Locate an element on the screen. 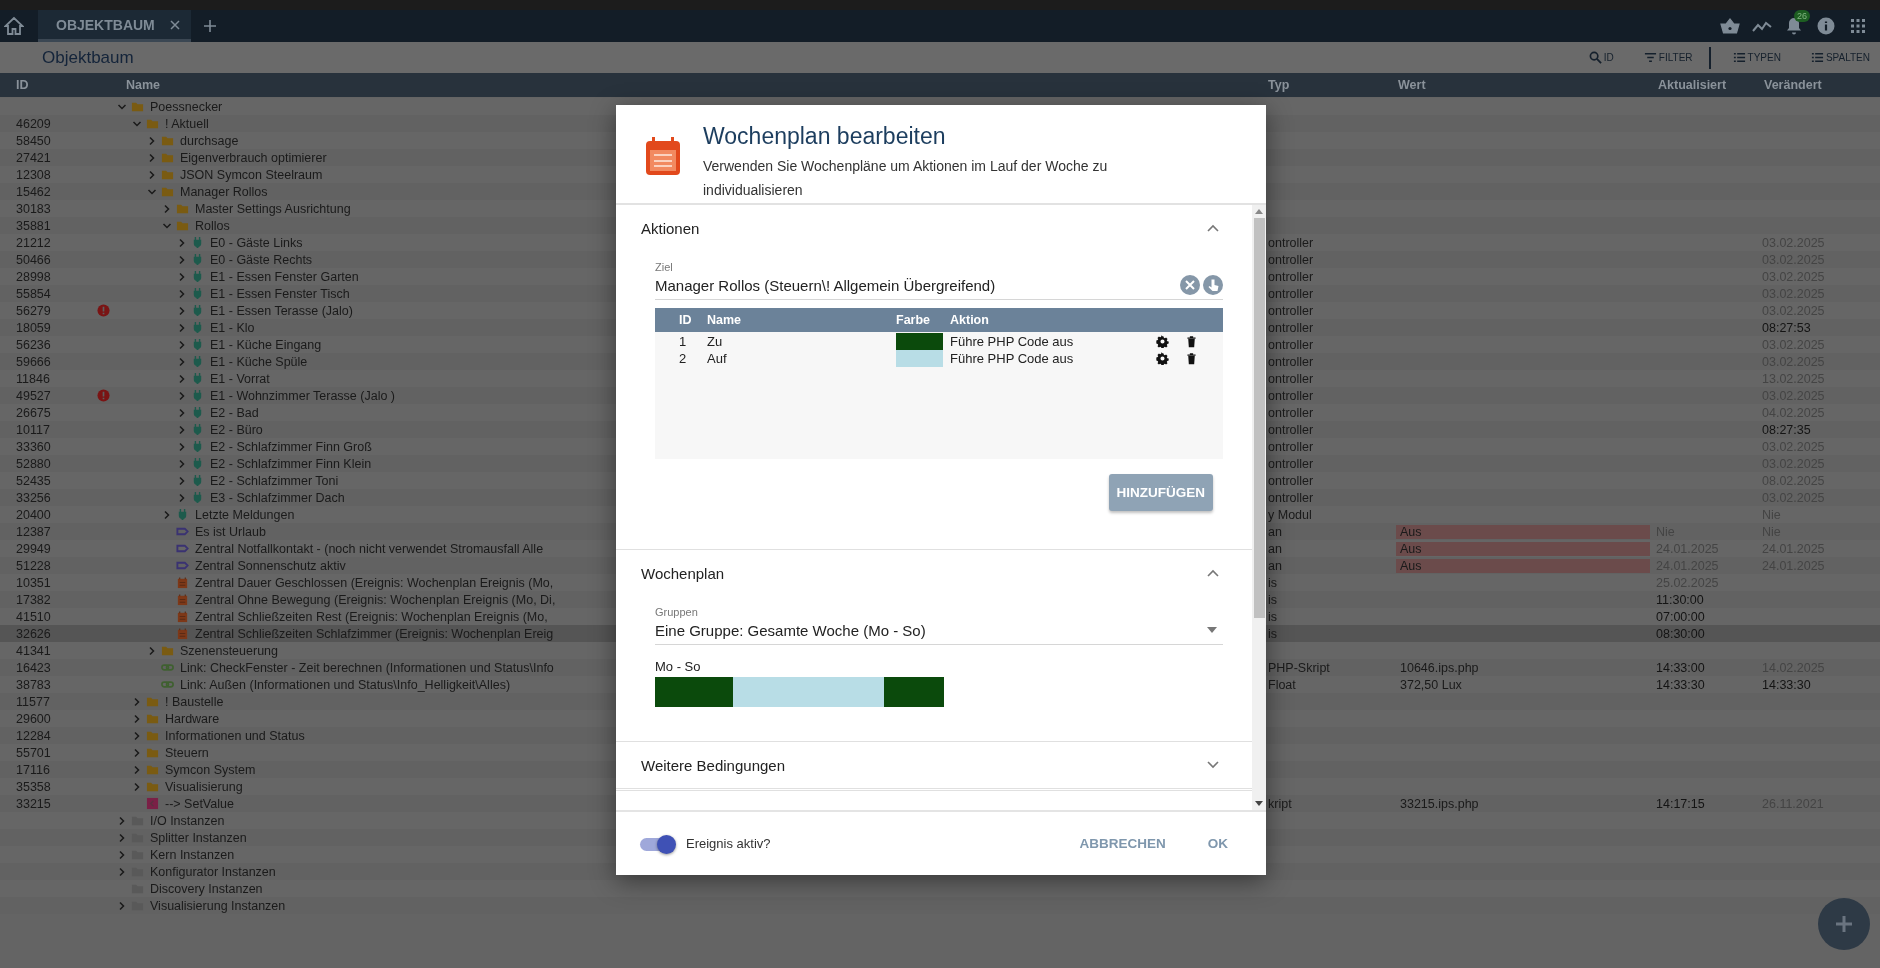 The height and width of the screenshot is (968, 1880). id-cell: 59666 is located at coordinates (33, 361).